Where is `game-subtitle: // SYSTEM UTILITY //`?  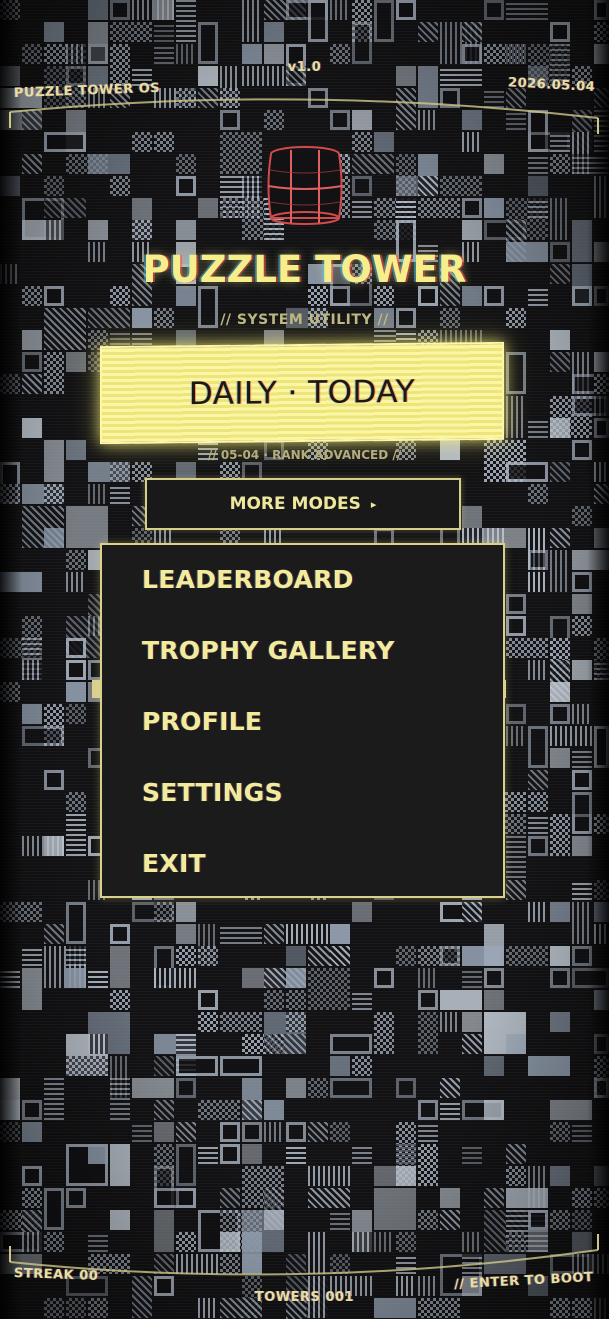 game-subtitle: // SYSTEM UTILITY // is located at coordinates (304, 320).